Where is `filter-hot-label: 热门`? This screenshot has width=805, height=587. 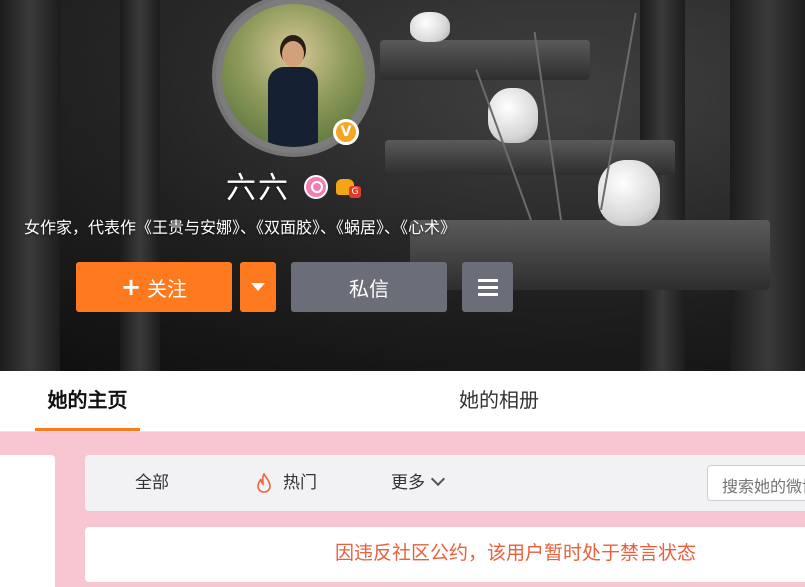
filter-hot-label: 热门 is located at coordinates (300, 483).